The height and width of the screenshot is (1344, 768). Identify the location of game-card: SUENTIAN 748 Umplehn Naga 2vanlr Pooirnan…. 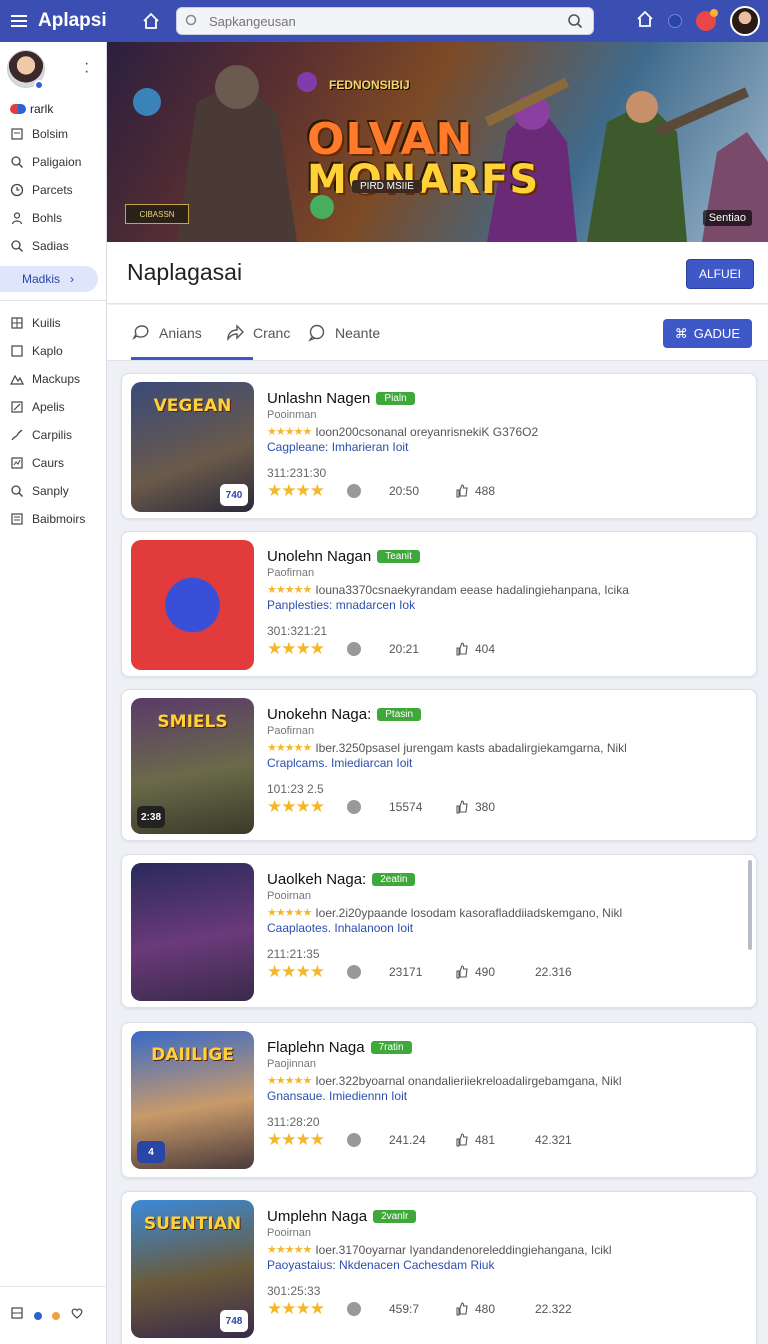
(439, 1267).